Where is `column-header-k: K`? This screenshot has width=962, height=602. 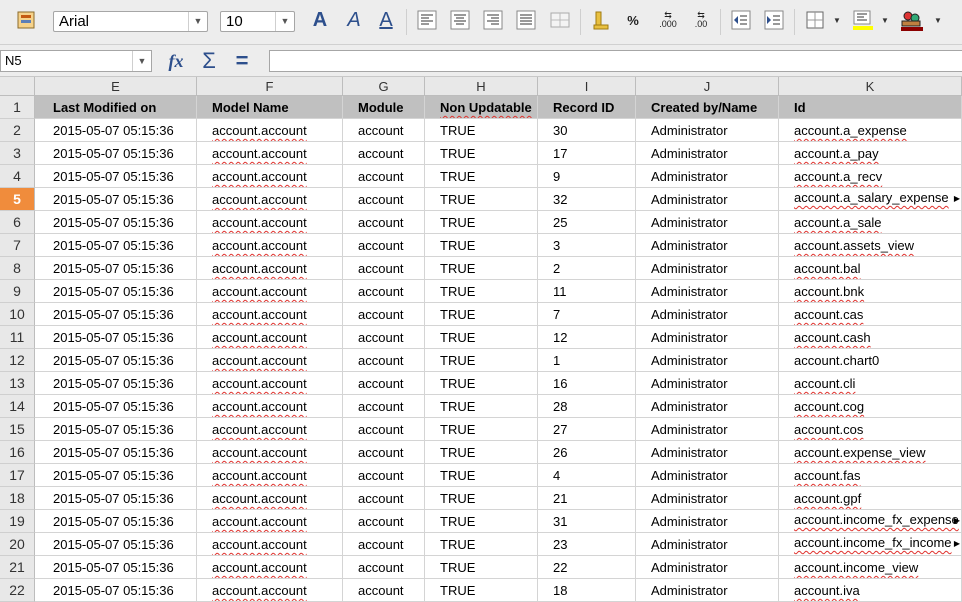 column-header-k: K is located at coordinates (870, 86).